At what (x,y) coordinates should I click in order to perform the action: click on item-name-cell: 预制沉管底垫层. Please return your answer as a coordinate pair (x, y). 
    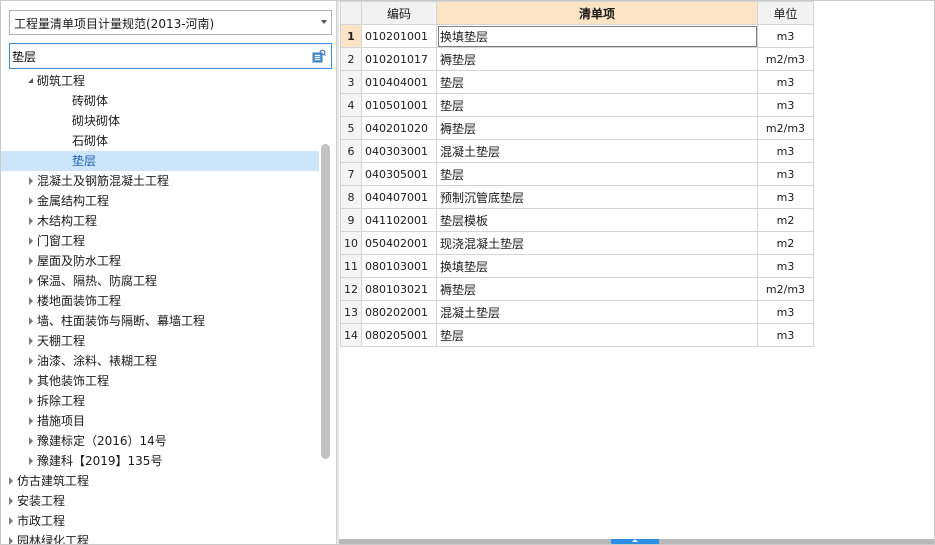
    Looking at the image, I should click on (597, 197).